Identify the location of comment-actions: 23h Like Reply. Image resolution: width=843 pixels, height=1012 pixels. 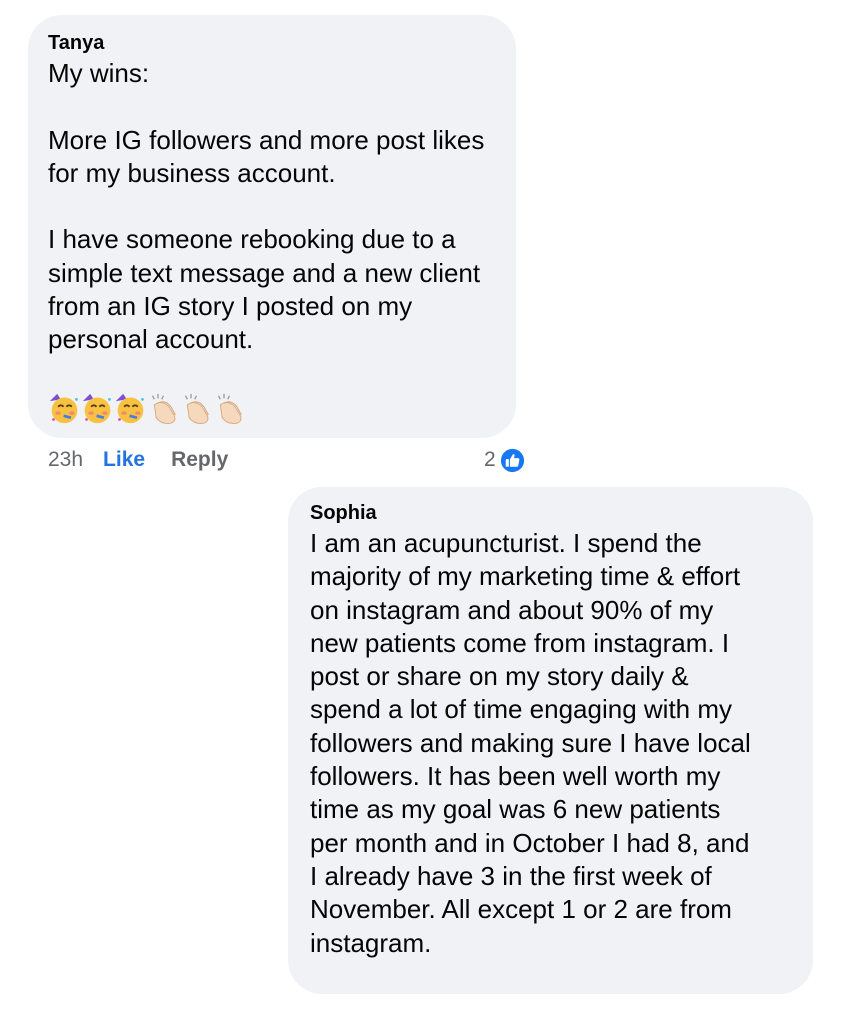
(138, 460).